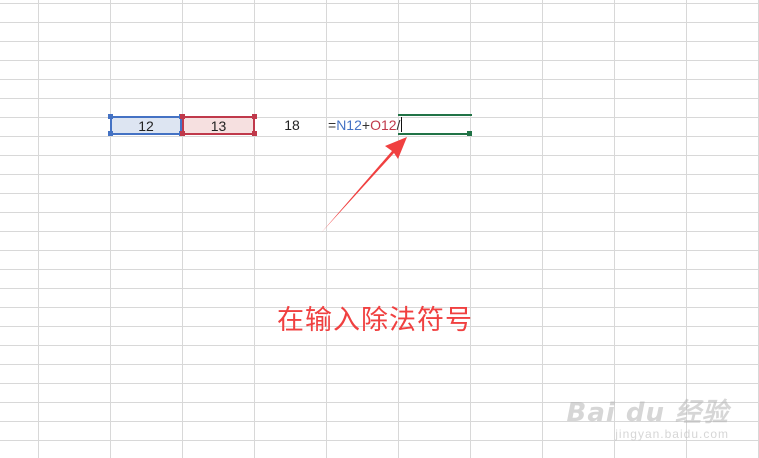  What do you see at coordinates (672, 434) in the screenshot?
I see `watermark-url: jingyan.baidu.com` at bounding box center [672, 434].